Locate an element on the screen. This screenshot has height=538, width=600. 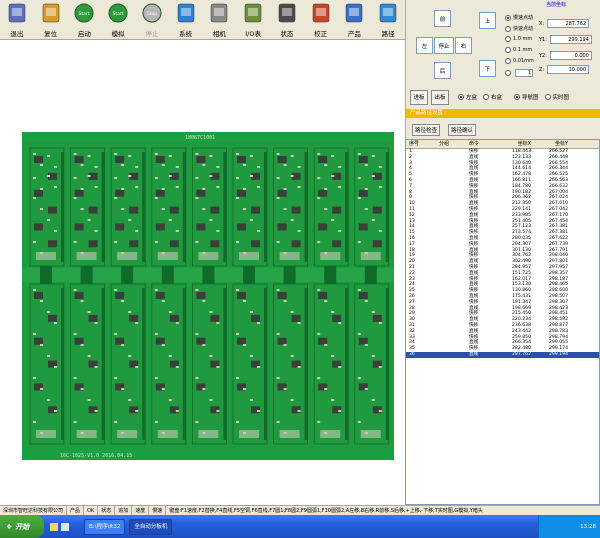
camera-button: 相机 is located at coordinates (220, 20).